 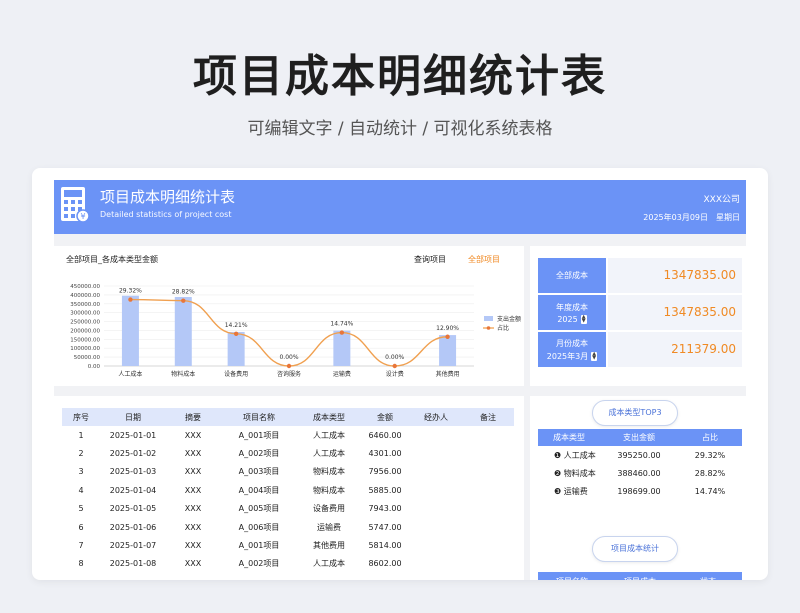 I want to click on project-stats-table: 项目名称项目成本状态, so click(x=640, y=576).